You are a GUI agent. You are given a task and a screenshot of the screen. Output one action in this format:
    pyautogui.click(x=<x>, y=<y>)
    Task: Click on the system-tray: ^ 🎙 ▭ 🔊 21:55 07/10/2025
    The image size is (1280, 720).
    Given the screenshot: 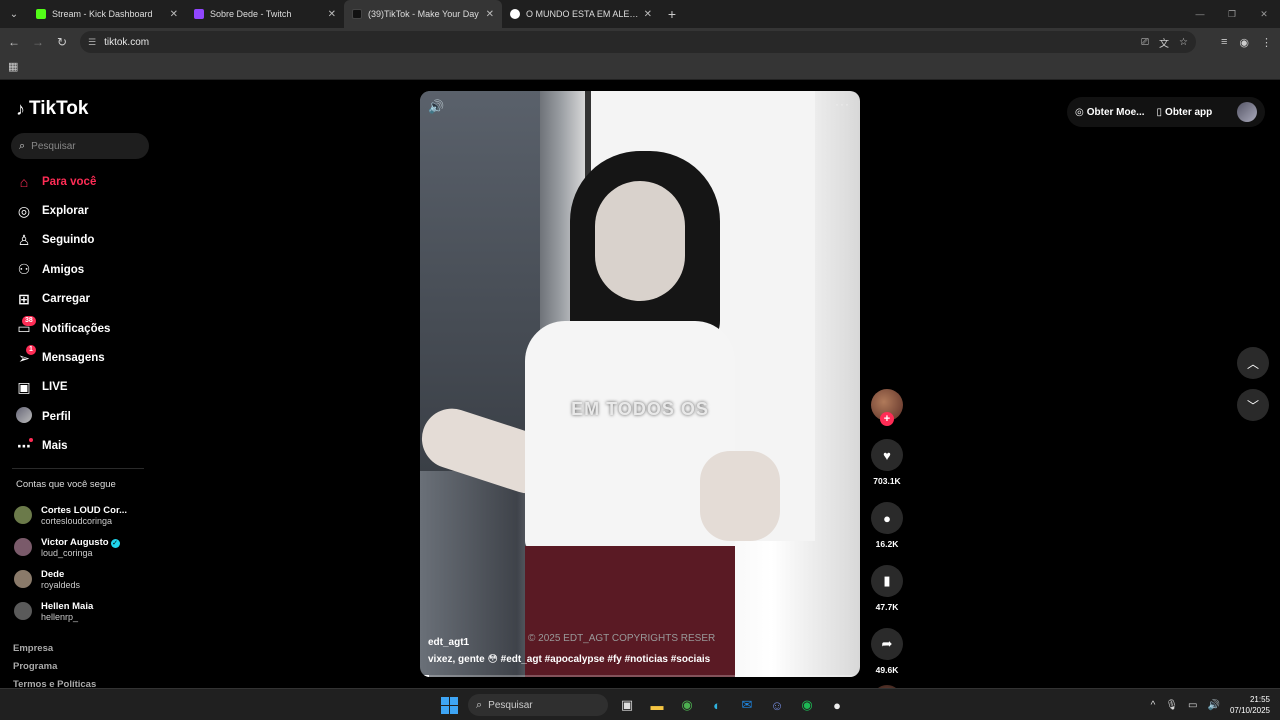 What is the action you would take?
    pyautogui.click(x=1210, y=705)
    